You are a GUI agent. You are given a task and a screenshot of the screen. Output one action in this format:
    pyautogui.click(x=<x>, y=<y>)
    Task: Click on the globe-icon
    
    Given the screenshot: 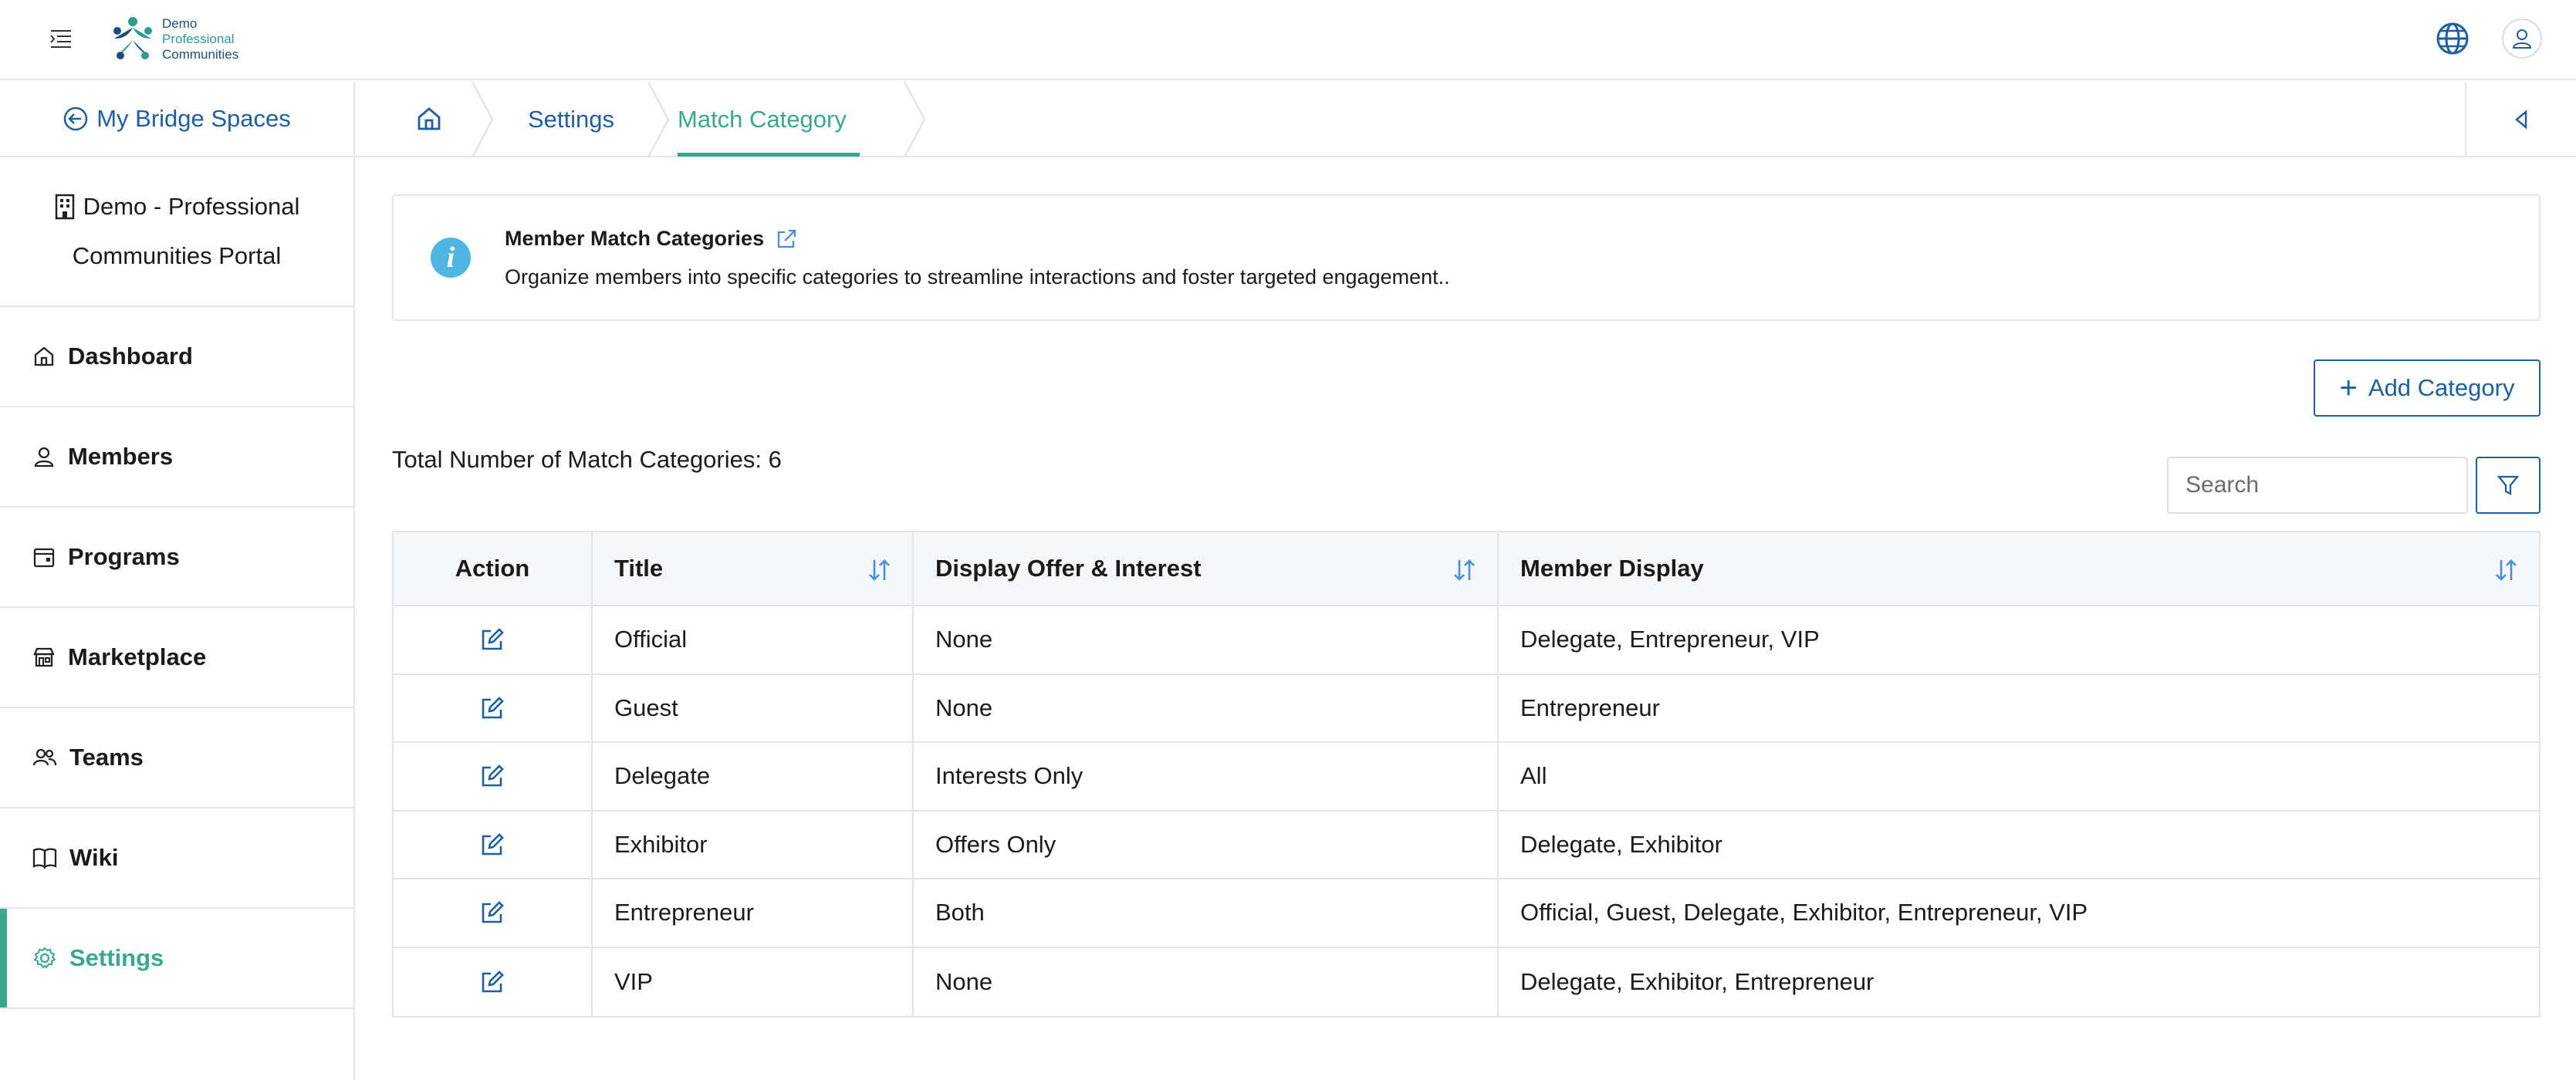 What is the action you would take?
    pyautogui.click(x=2452, y=38)
    